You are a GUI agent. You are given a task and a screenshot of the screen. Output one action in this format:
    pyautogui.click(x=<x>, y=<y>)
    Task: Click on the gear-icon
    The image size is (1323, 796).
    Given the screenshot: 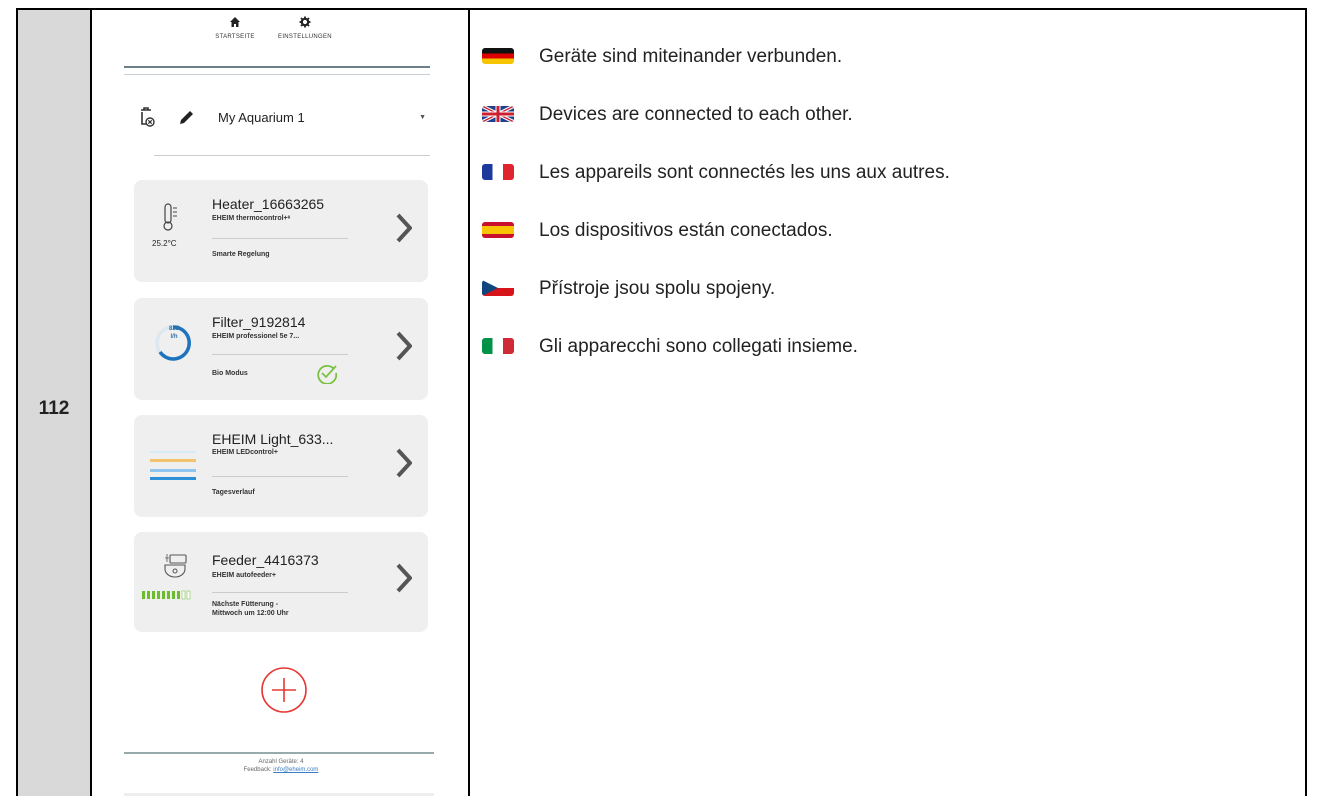 What is the action you would take?
    pyautogui.click(x=305, y=22)
    